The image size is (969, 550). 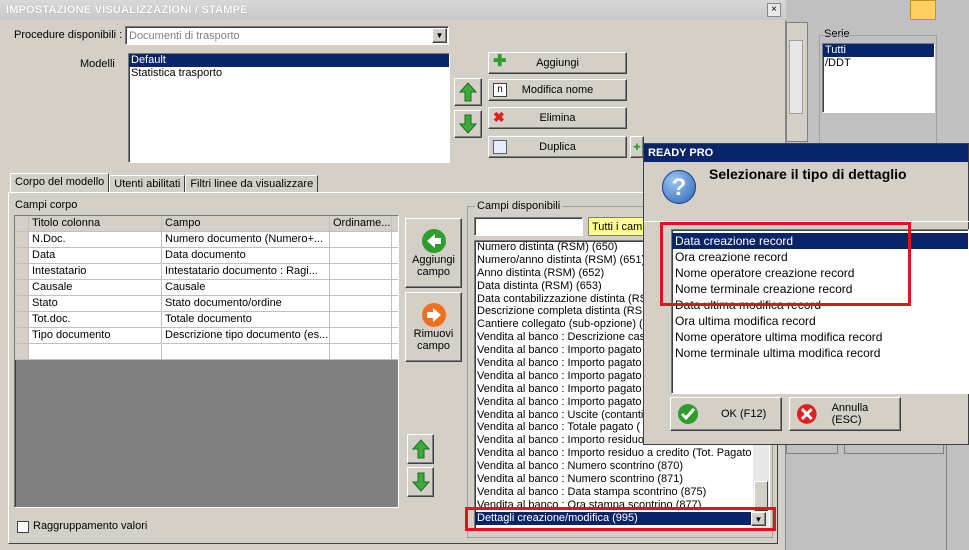 I want to click on table-row: Causale Causale, so click(x=206, y=288).